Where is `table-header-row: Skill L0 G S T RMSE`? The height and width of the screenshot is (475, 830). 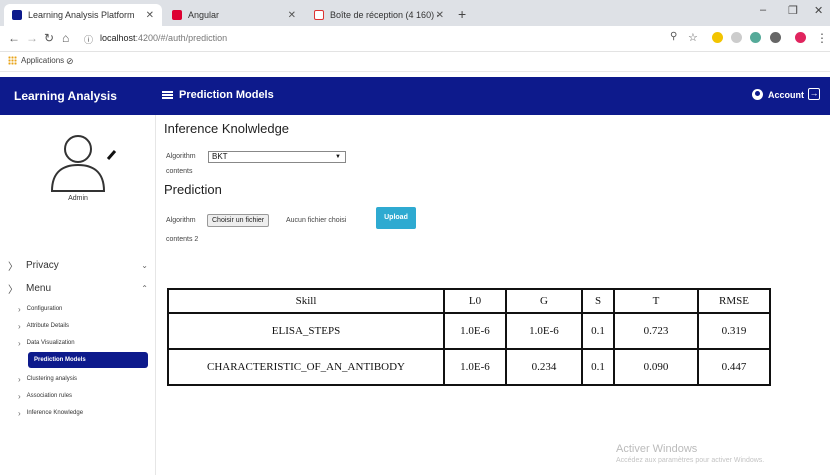
table-header-row: Skill L0 G S T RMSE is located at coordinates (469, 301).